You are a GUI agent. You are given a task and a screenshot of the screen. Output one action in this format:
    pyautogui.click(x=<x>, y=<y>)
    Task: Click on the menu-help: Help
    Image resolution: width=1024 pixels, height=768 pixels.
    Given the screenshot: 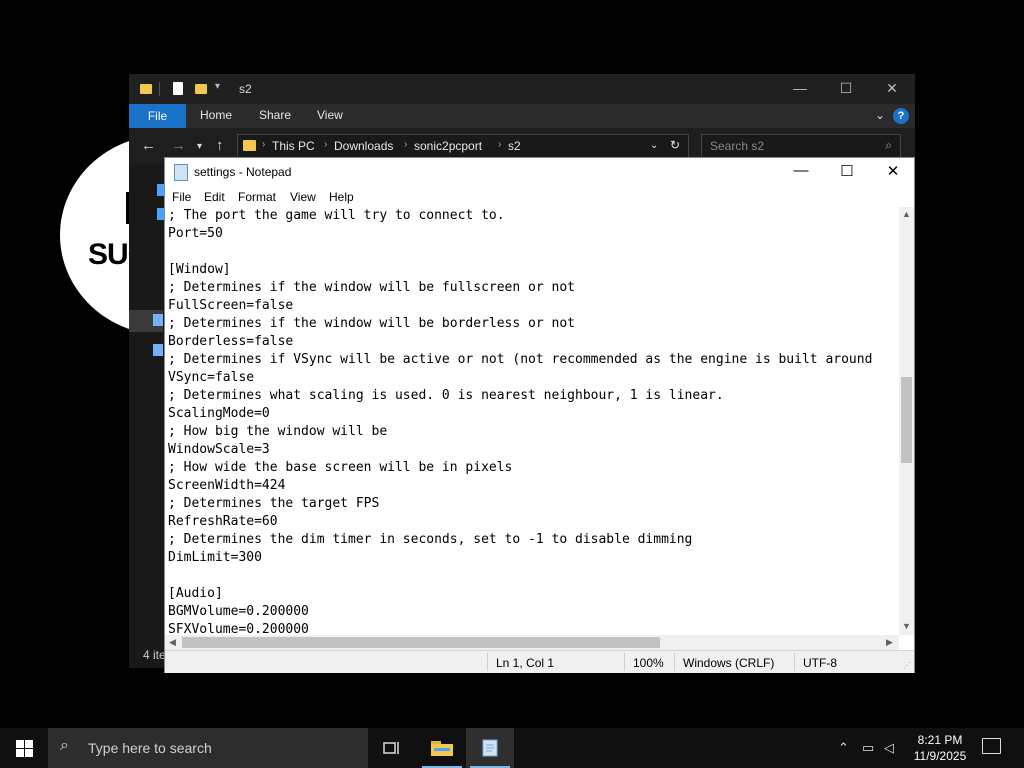 What is the action you would take?
    pyautogui.click(x=341, y=197)
    